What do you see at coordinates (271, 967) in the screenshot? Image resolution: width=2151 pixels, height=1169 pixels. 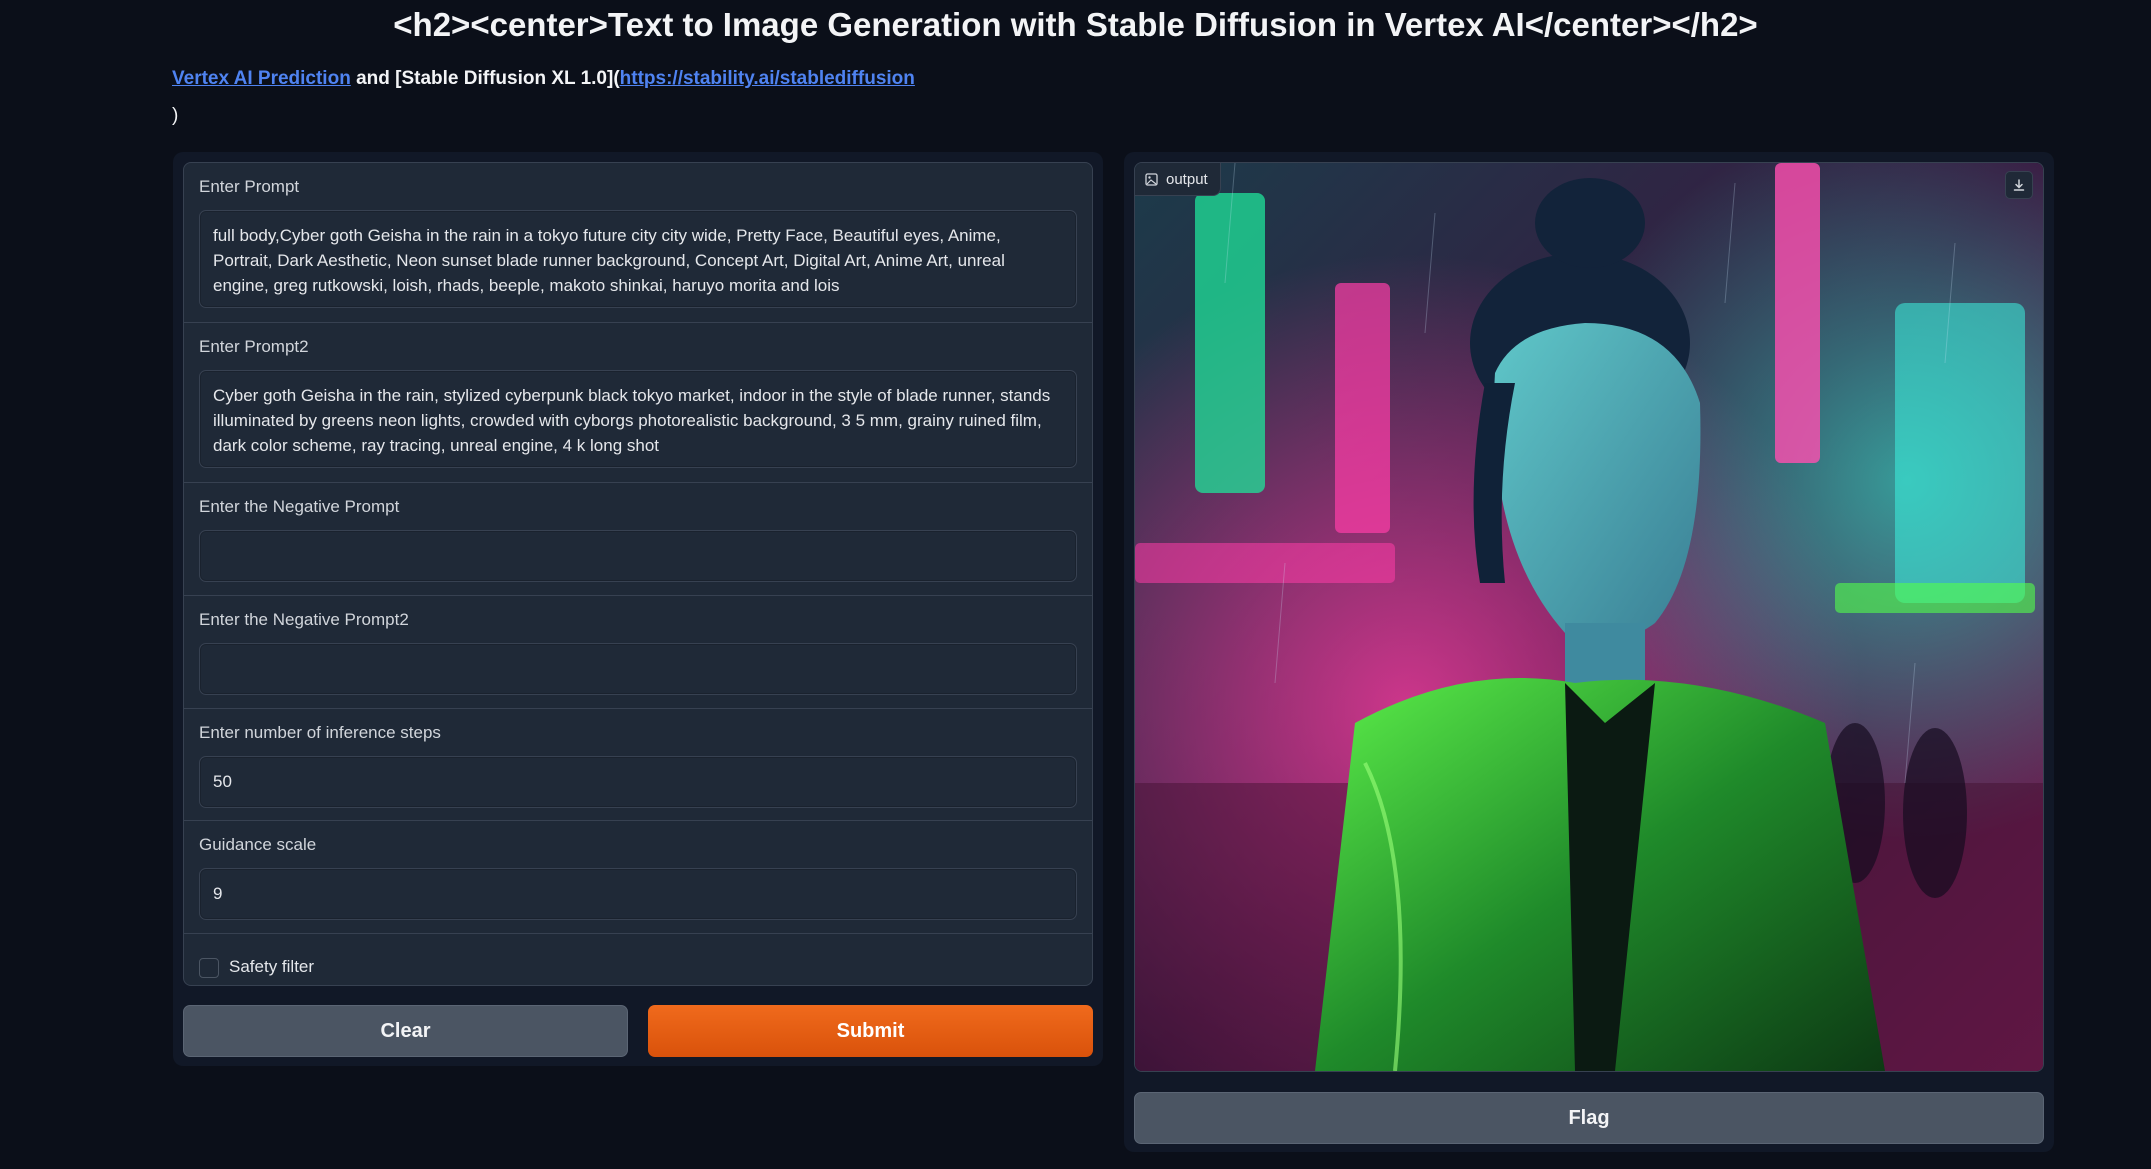 I see `safety-filter-label: Safety filter` at bounding box center [271, 967].